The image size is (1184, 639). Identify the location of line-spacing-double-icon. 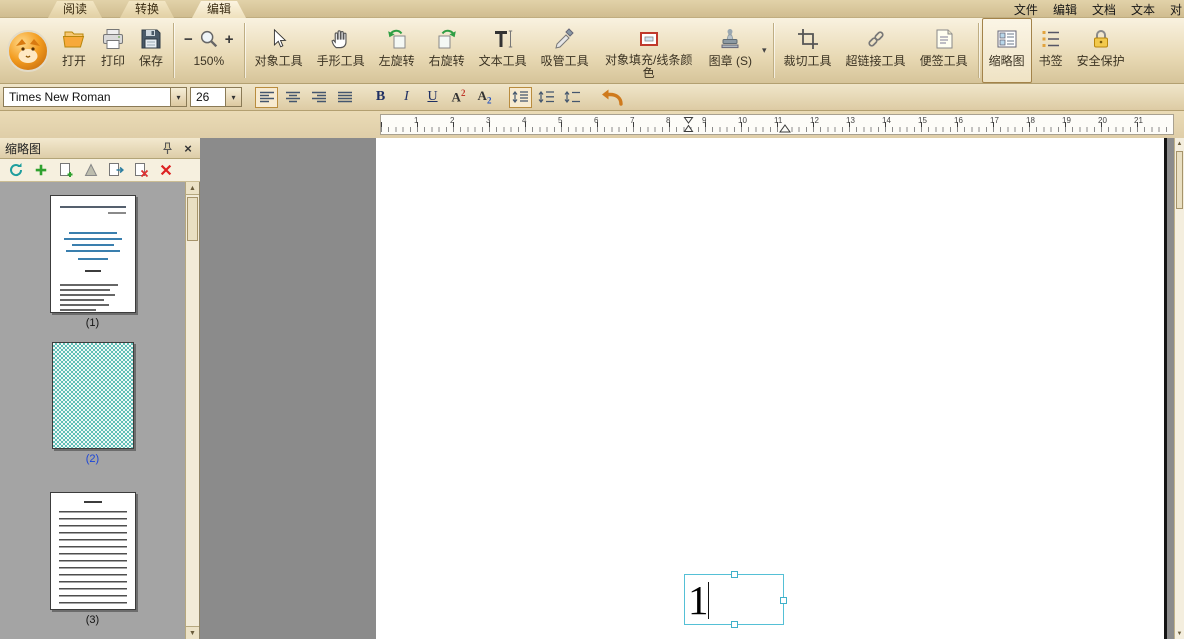
(572, 97).